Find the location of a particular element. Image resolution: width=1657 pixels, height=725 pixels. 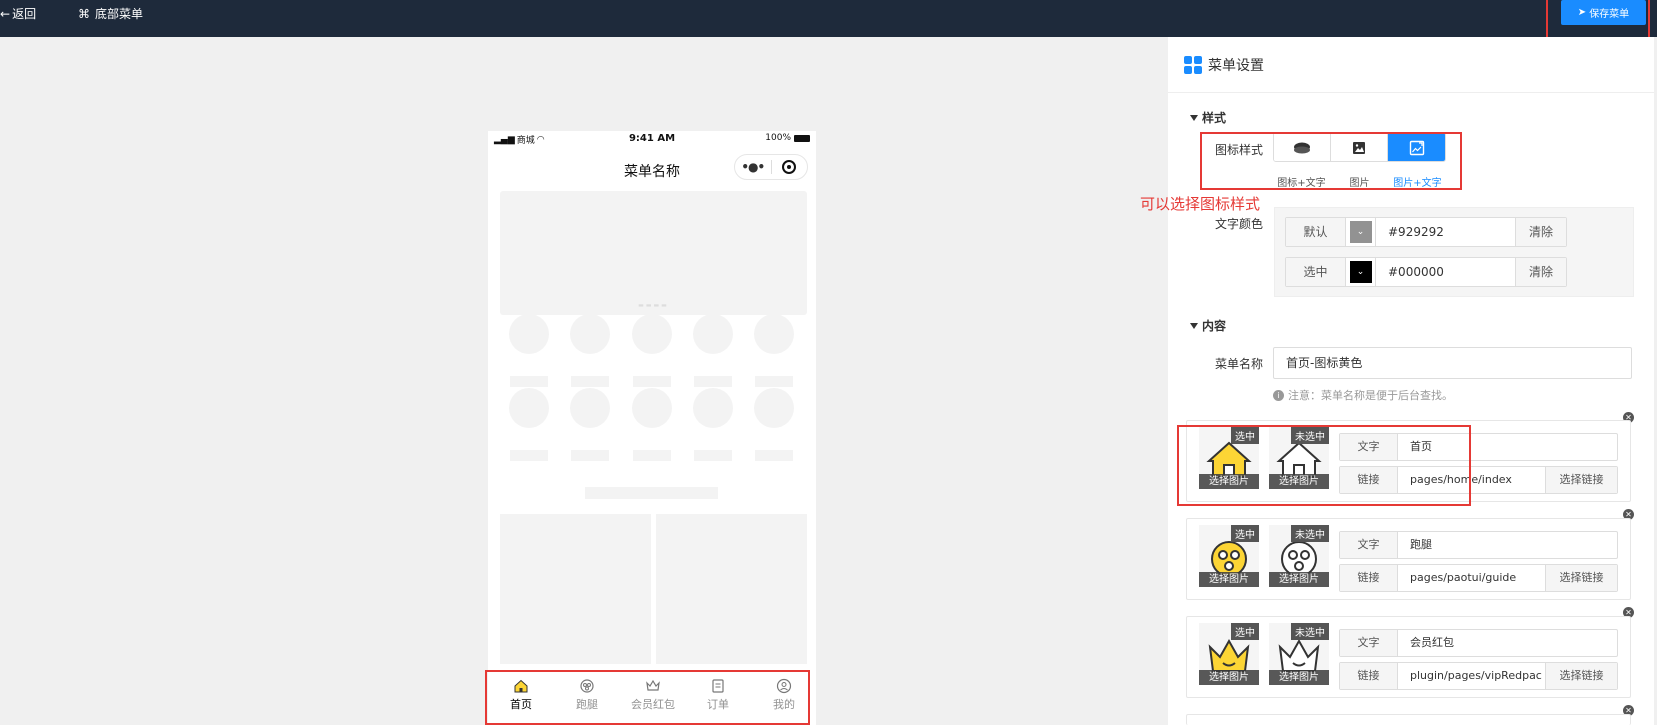

command-icon: ⌘ is located at coordinates (84, 13).